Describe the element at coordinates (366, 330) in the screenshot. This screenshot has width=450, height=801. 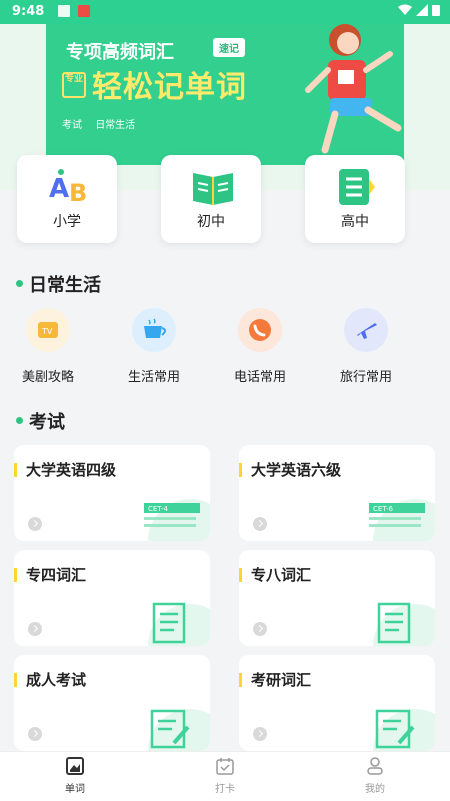
I see `airplane-icon` at that location.